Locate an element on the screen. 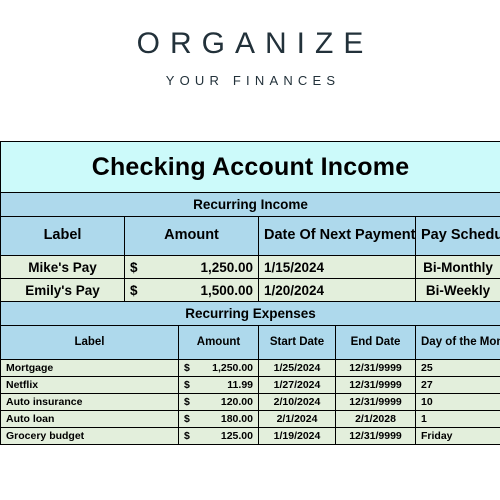  expense-start-date: 1/25/2024 is located at coordinates (297, 368).